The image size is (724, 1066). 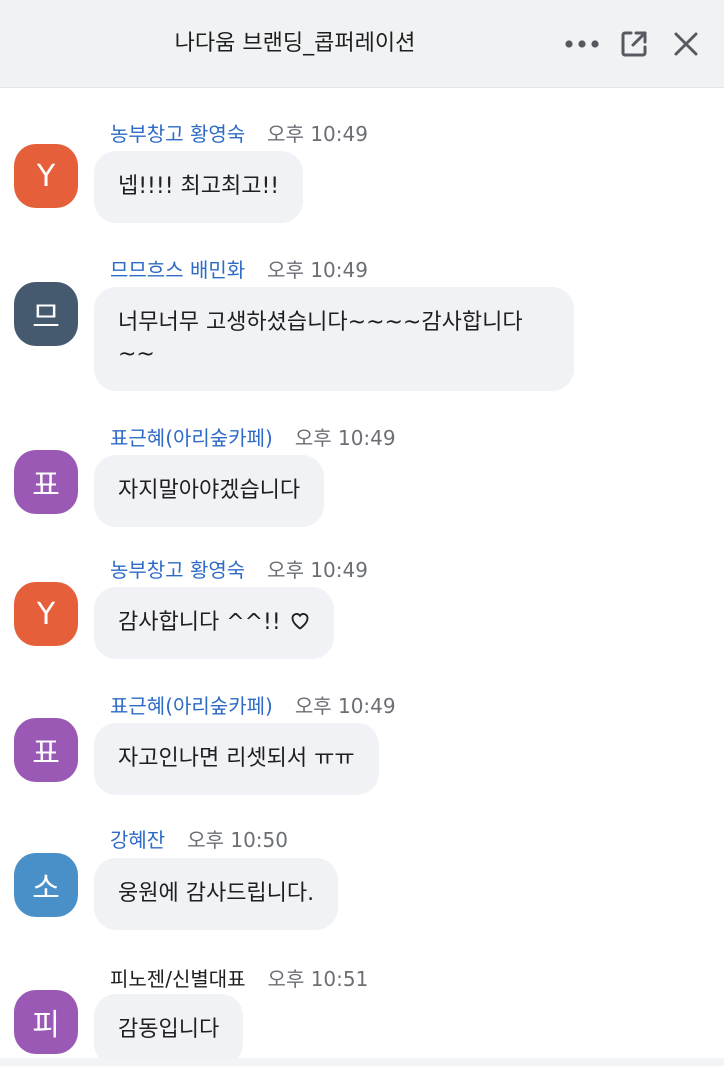 I want to click on message-text: 웅원에 감사드립니다., so click(x=216, y=893).